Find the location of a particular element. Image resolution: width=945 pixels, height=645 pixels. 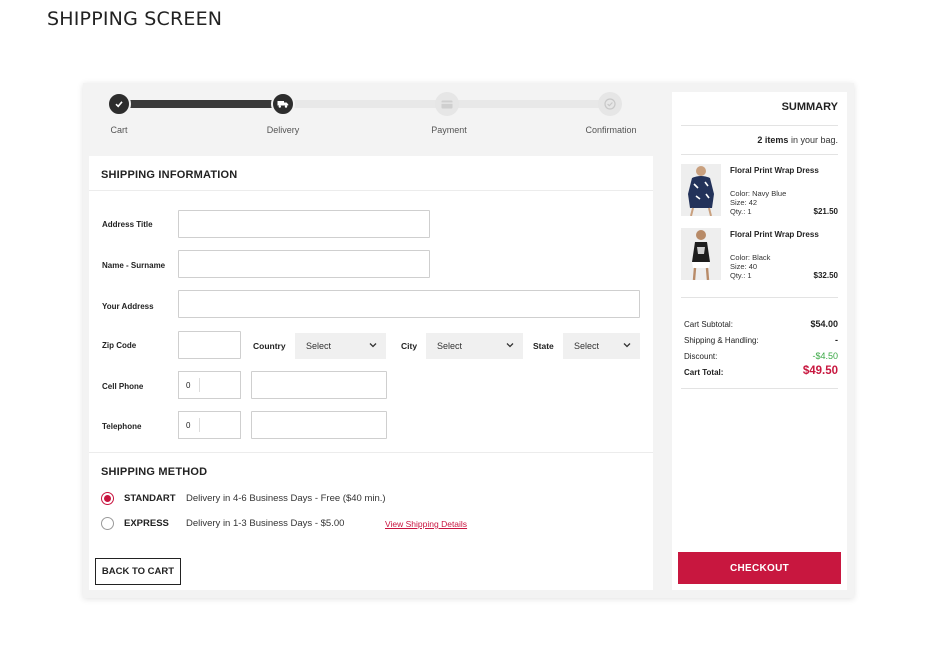

state-select: Select is located at coordinates (601, 346).